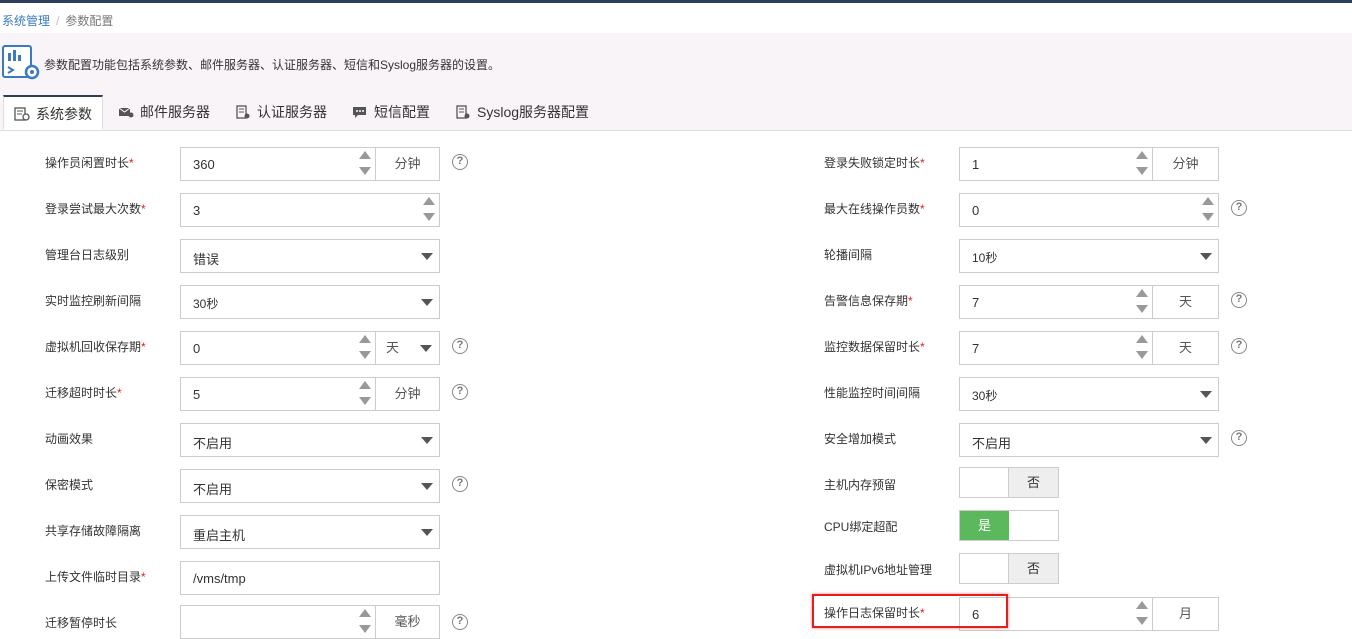  I want to click on tab-mail-server: 邮件服务器, so click(164, 112).